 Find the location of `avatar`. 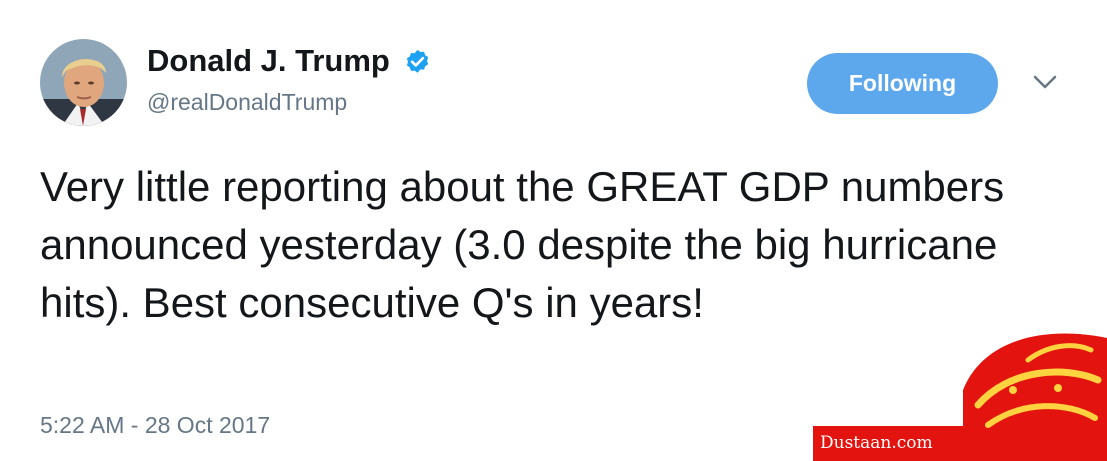

avatar is located at coordinates (83, 82).